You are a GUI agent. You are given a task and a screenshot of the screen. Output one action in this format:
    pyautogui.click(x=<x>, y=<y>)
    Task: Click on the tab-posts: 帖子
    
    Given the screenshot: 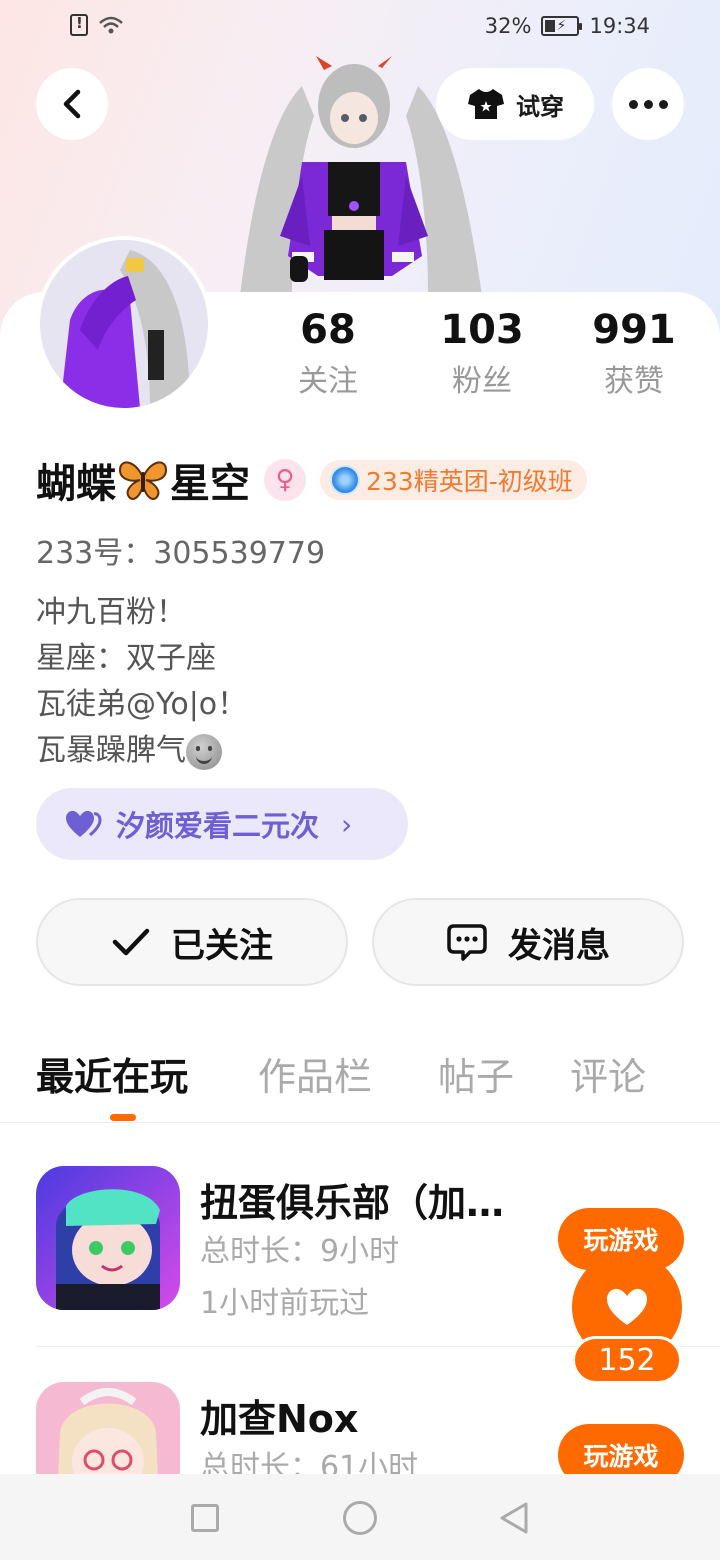 What is the action you would take?
    pyautogui.click(x=476, y=1073)
    